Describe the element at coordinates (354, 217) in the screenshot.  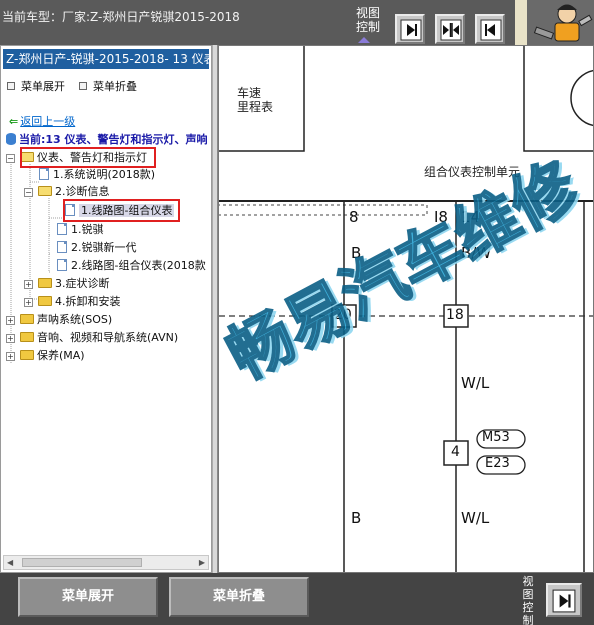
I see `pin-8-label: 8` at that location.